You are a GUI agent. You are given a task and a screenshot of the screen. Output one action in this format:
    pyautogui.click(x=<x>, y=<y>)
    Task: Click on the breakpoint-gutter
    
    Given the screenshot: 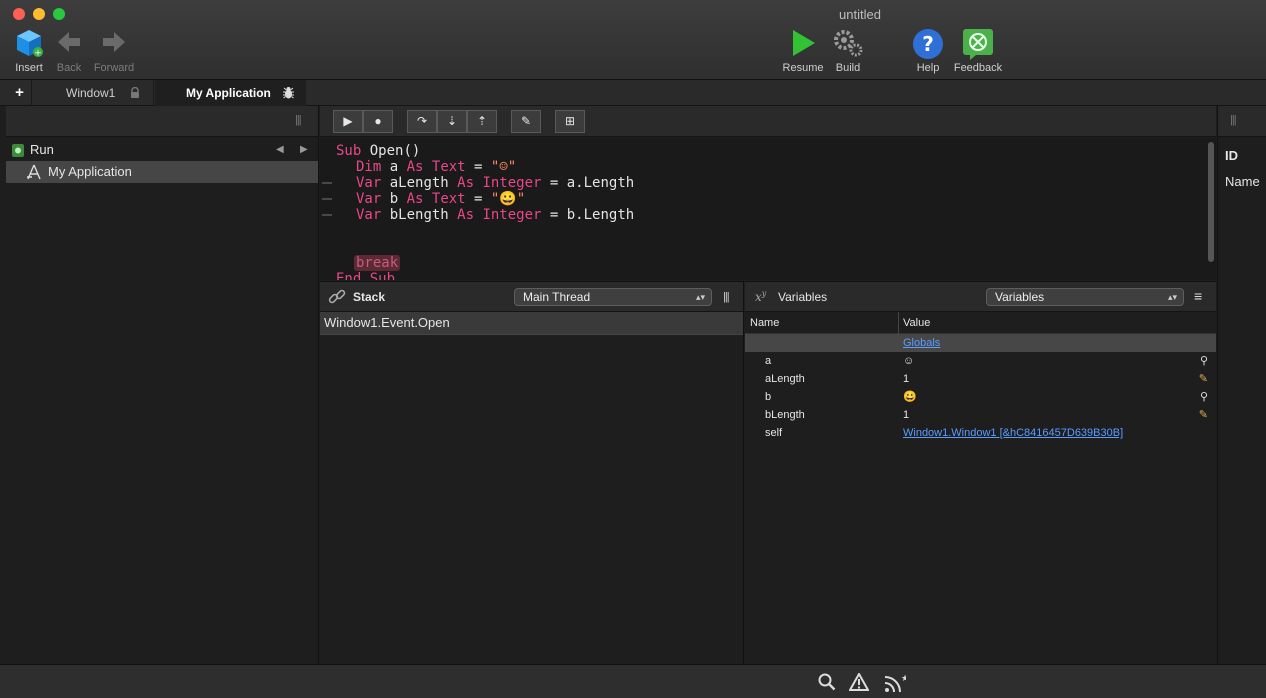 What is the action you would take?
    pyautogui.click(x=326, y=209)
    